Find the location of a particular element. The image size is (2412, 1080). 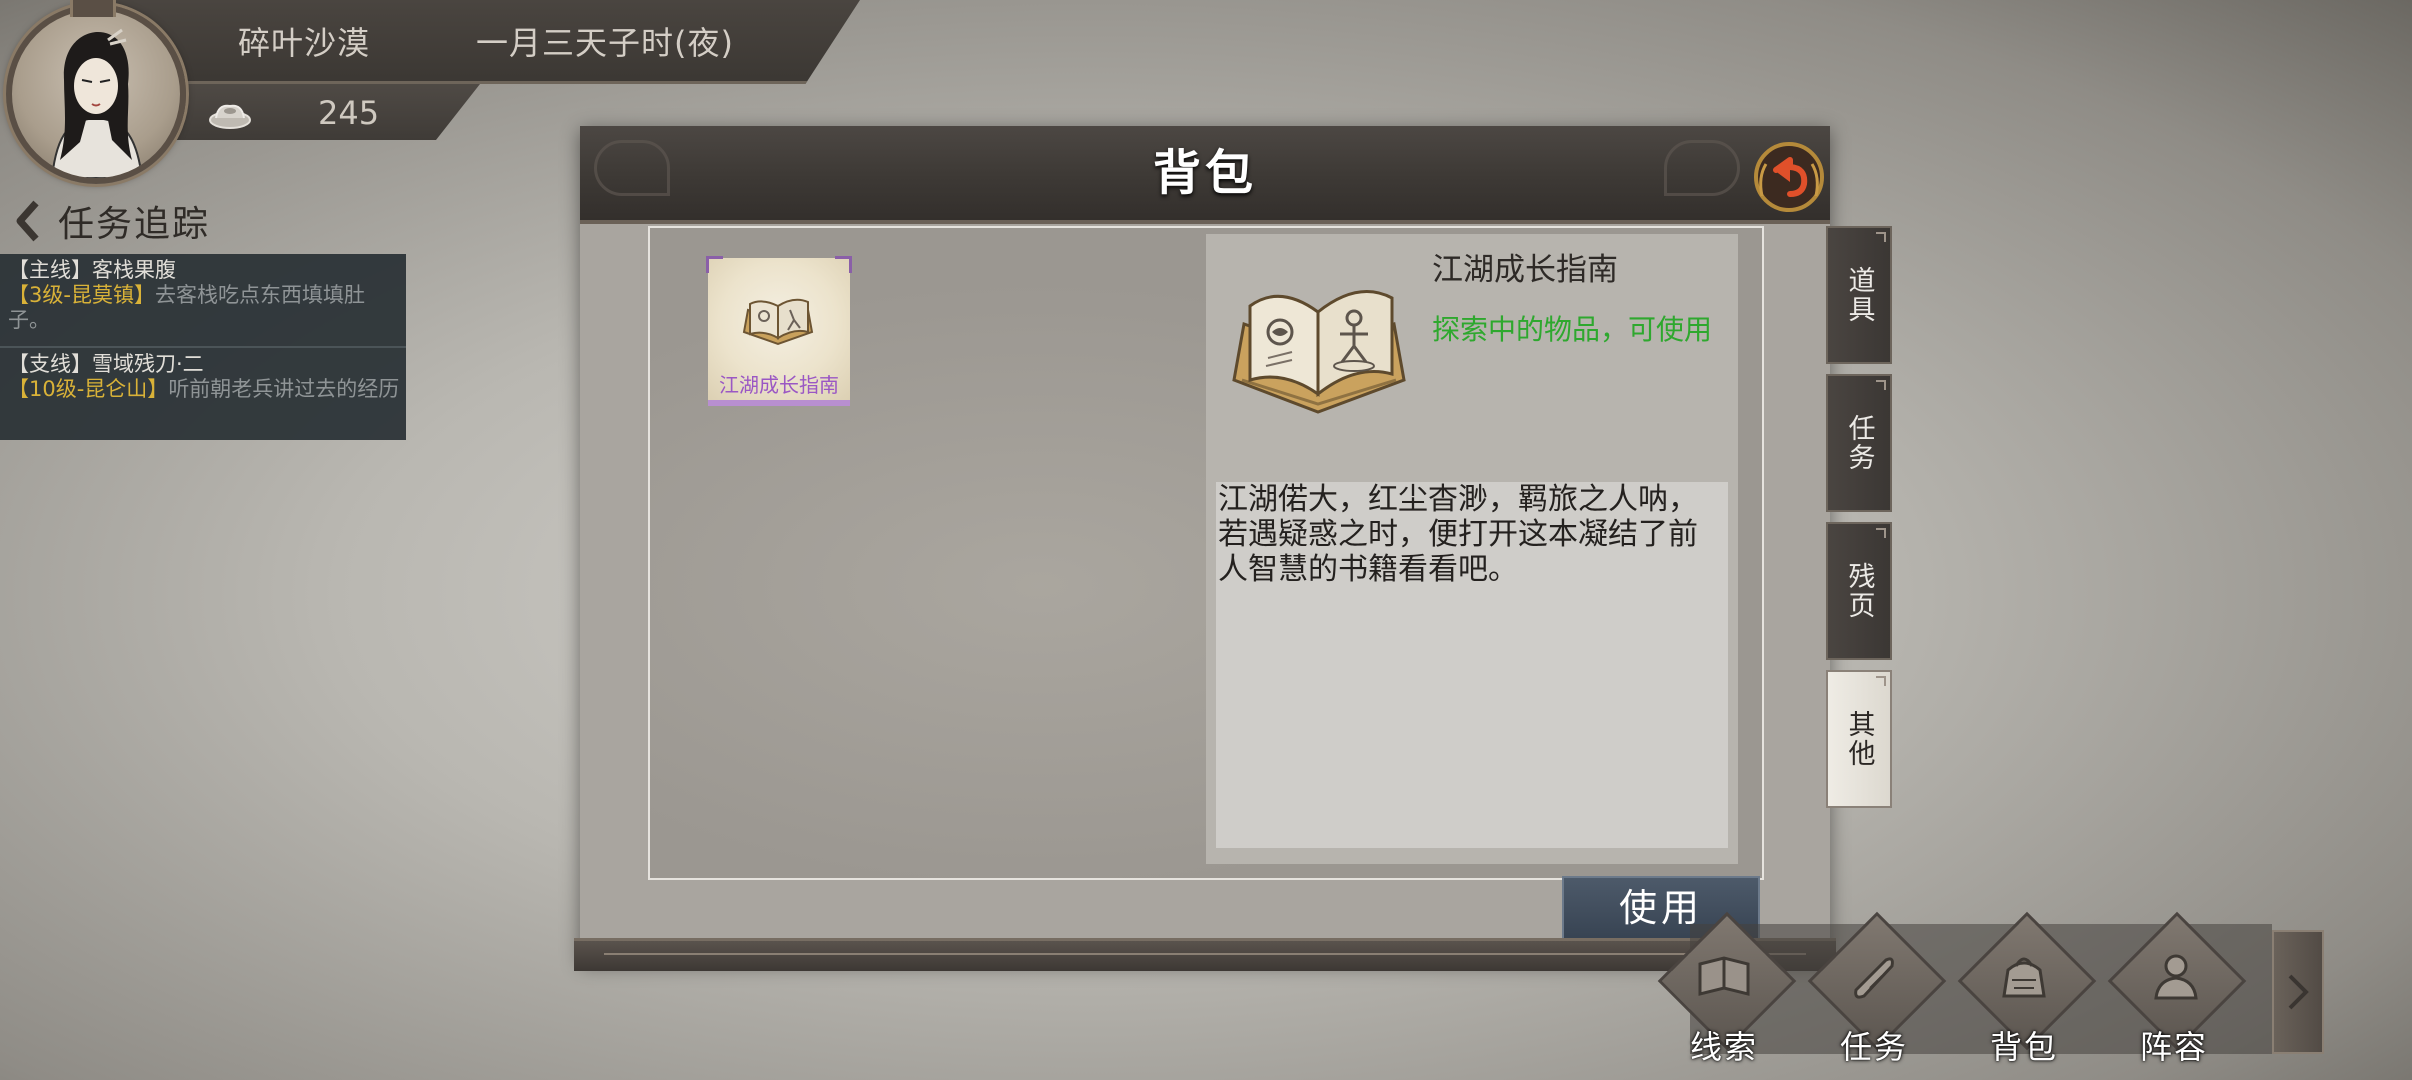

quest-description: 听前朝老兵讲过去的经历 is located at coordinates (284, 389).